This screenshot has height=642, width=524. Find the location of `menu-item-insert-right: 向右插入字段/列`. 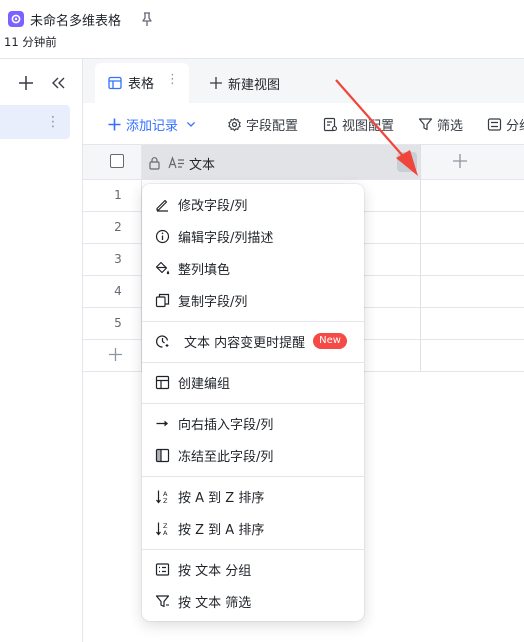

menu-item-insert-right: 向右插入字段/列 is located at coordinates (253, 423).